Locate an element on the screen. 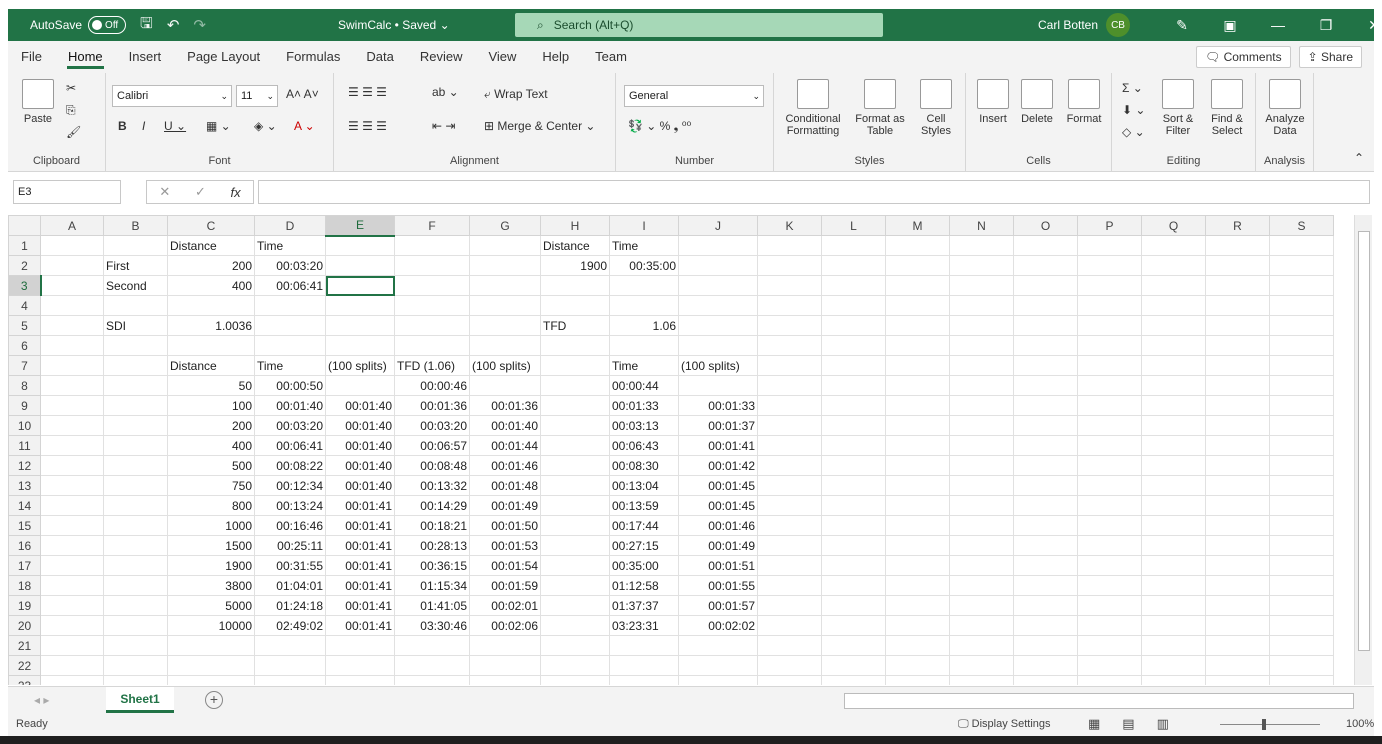 The width and height of the screenshot is (1382, 744). row-header-13: 13 is located at coordinates (24, 485).